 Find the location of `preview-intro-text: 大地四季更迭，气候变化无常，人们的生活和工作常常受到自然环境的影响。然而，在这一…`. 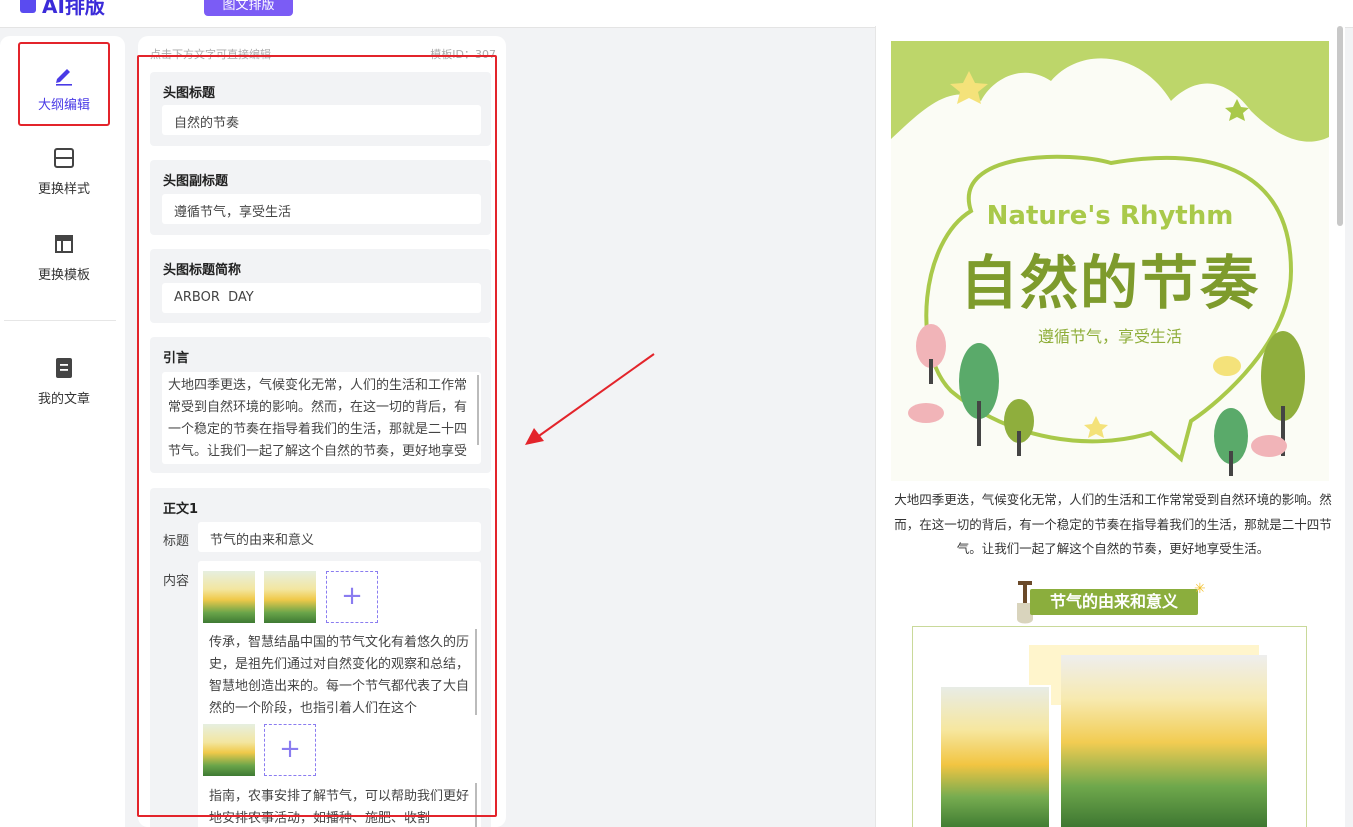

preview-intro-text: 大地四季更迭，气候变化无常，人们的生活和工作常常受到自然环境的影响。然而，在这一… is located at coordinates (1113, 524).